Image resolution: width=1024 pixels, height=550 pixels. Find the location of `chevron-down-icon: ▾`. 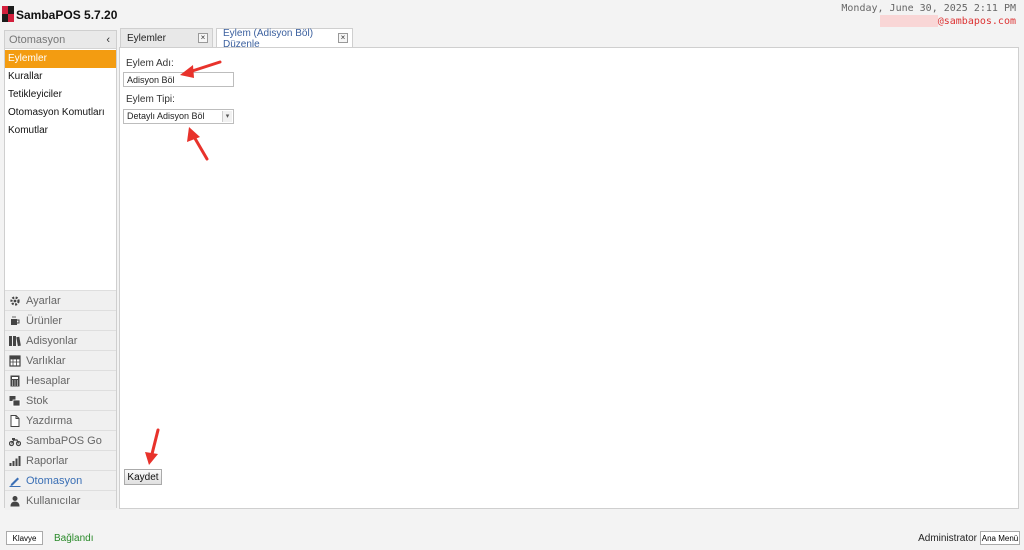

chevron-down-icon: ▾ is located at coordinates (227, 116).